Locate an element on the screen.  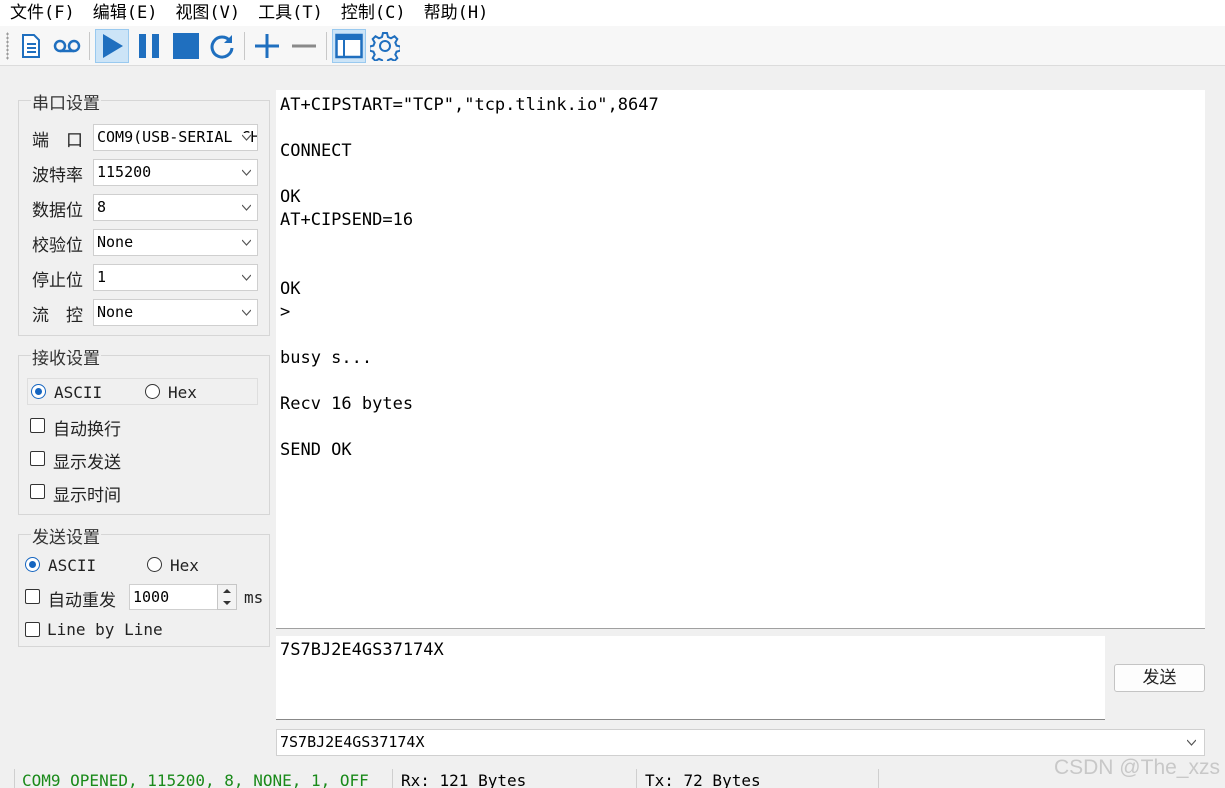
receive-ascii-radio is located at coordinates (38, 391).